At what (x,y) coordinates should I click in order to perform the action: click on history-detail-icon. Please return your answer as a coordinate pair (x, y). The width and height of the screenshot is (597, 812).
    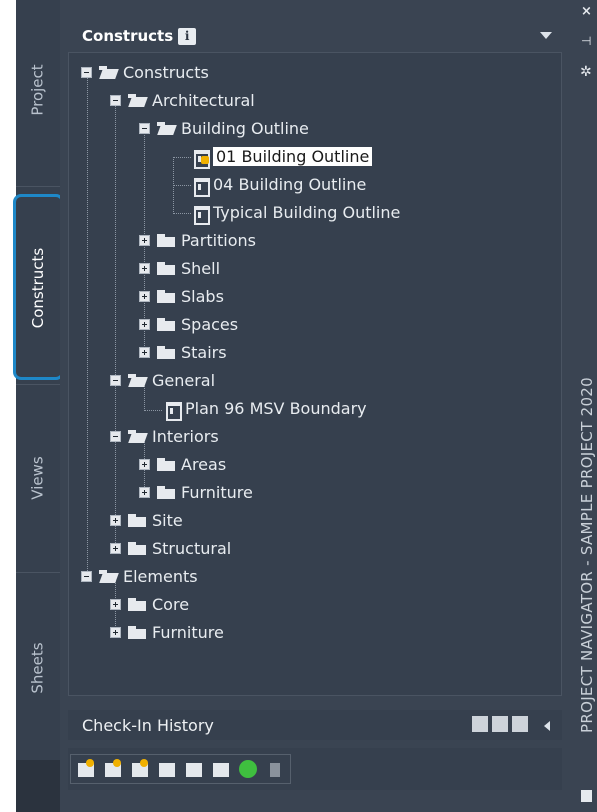
    Looking at the image, I should click on (500, 724).